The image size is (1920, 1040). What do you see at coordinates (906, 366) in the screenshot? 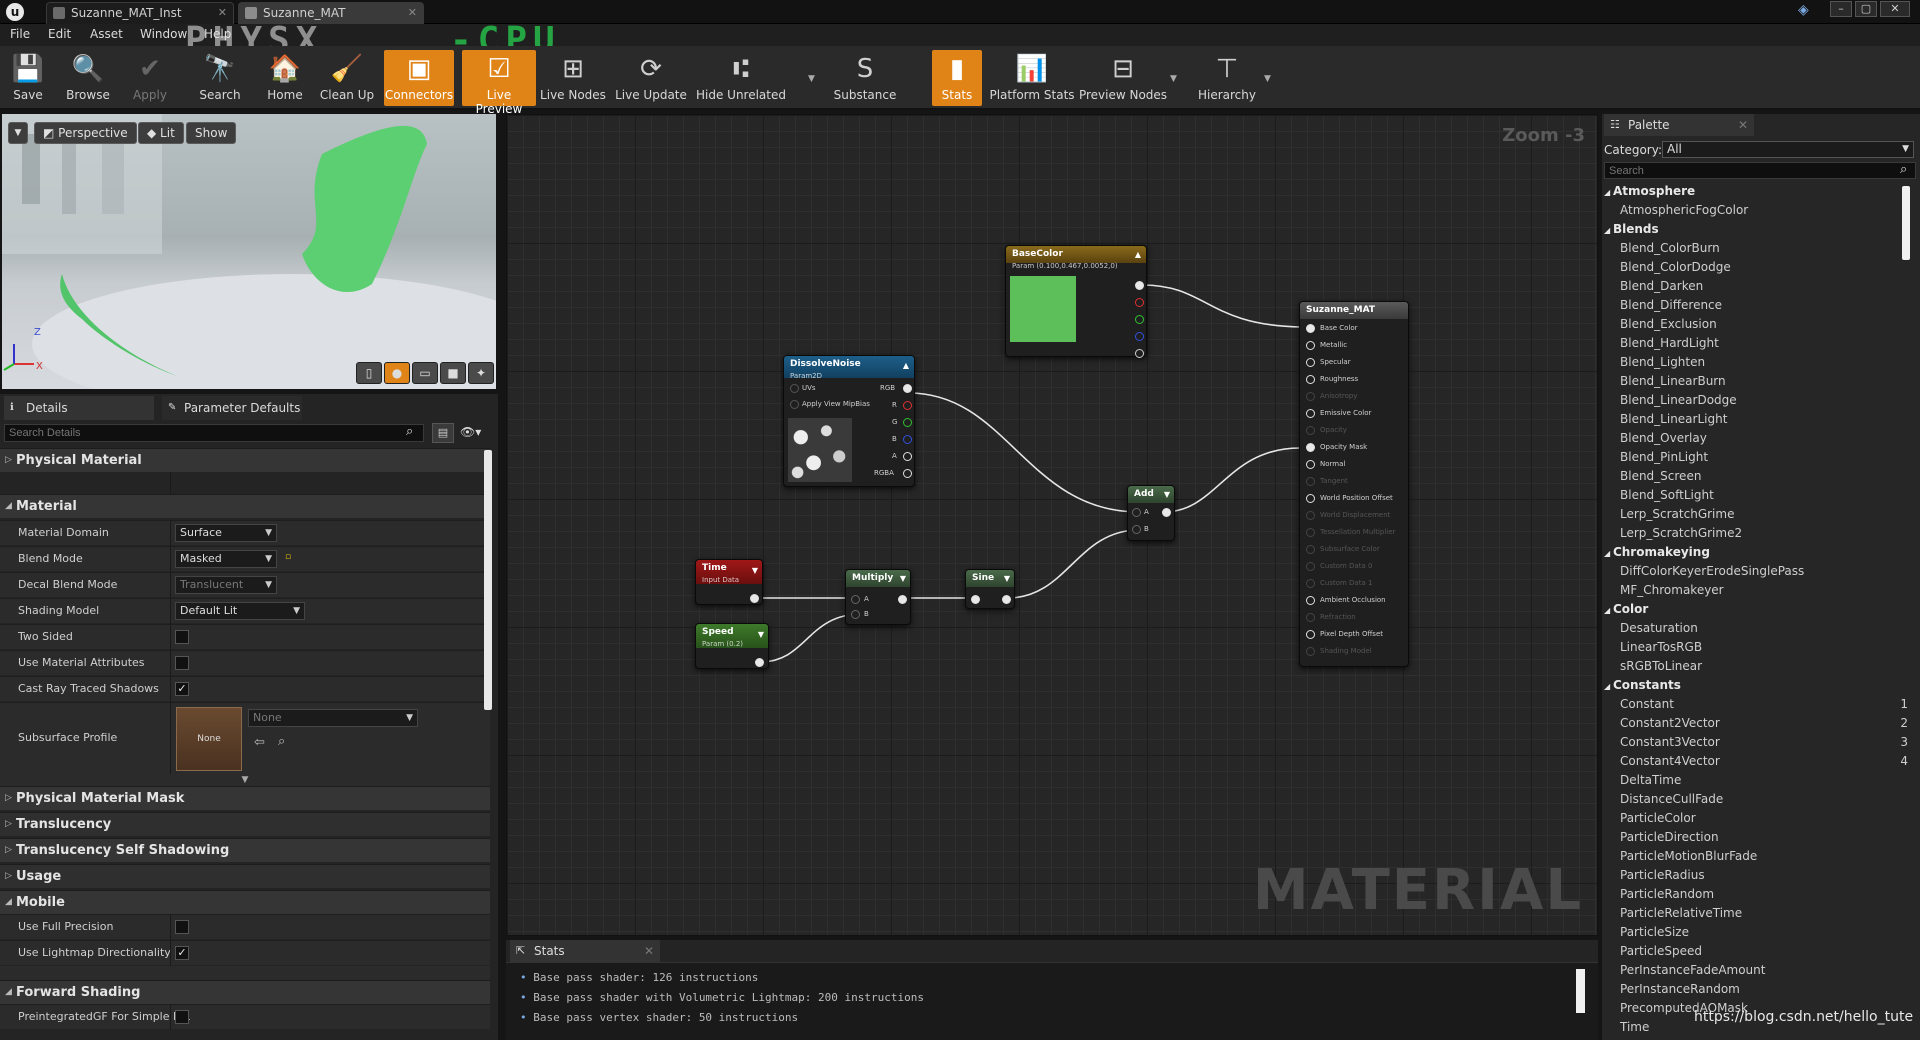
I see `collapse-arrow-icon: ▲` at bounding box center [906, 366].